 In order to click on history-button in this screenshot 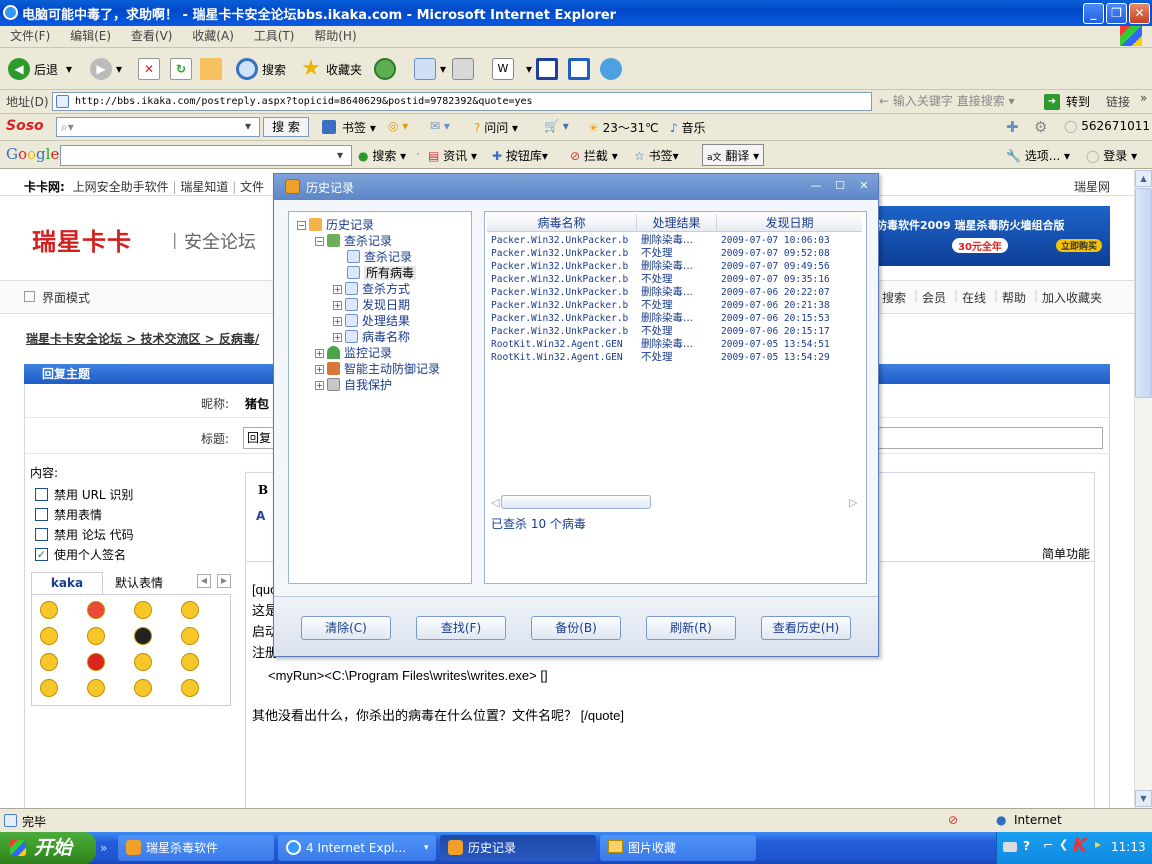, I will do `click(387, 69)`.